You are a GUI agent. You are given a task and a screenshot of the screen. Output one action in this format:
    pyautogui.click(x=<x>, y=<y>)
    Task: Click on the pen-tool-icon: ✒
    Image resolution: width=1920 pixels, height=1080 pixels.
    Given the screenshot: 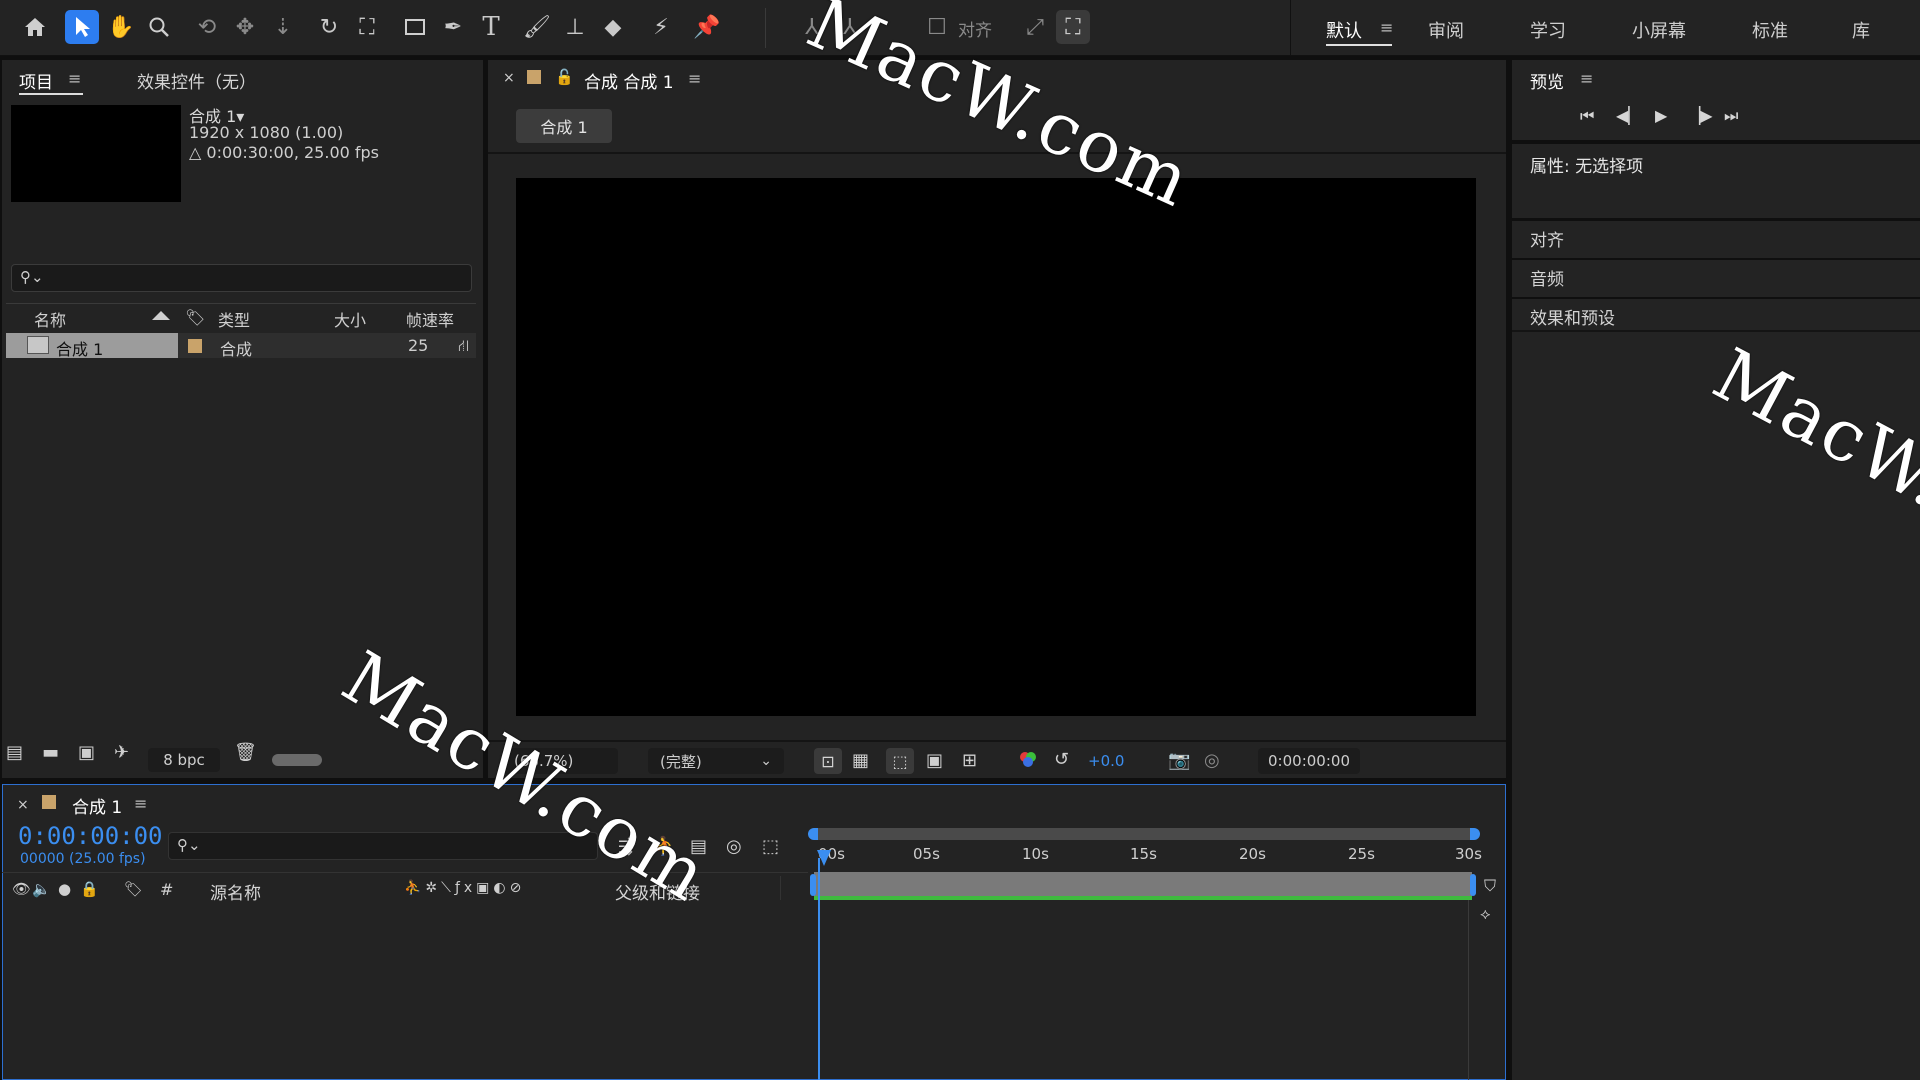 What is the action you would take?
    pyautogui.click(x=453, y=27)
    